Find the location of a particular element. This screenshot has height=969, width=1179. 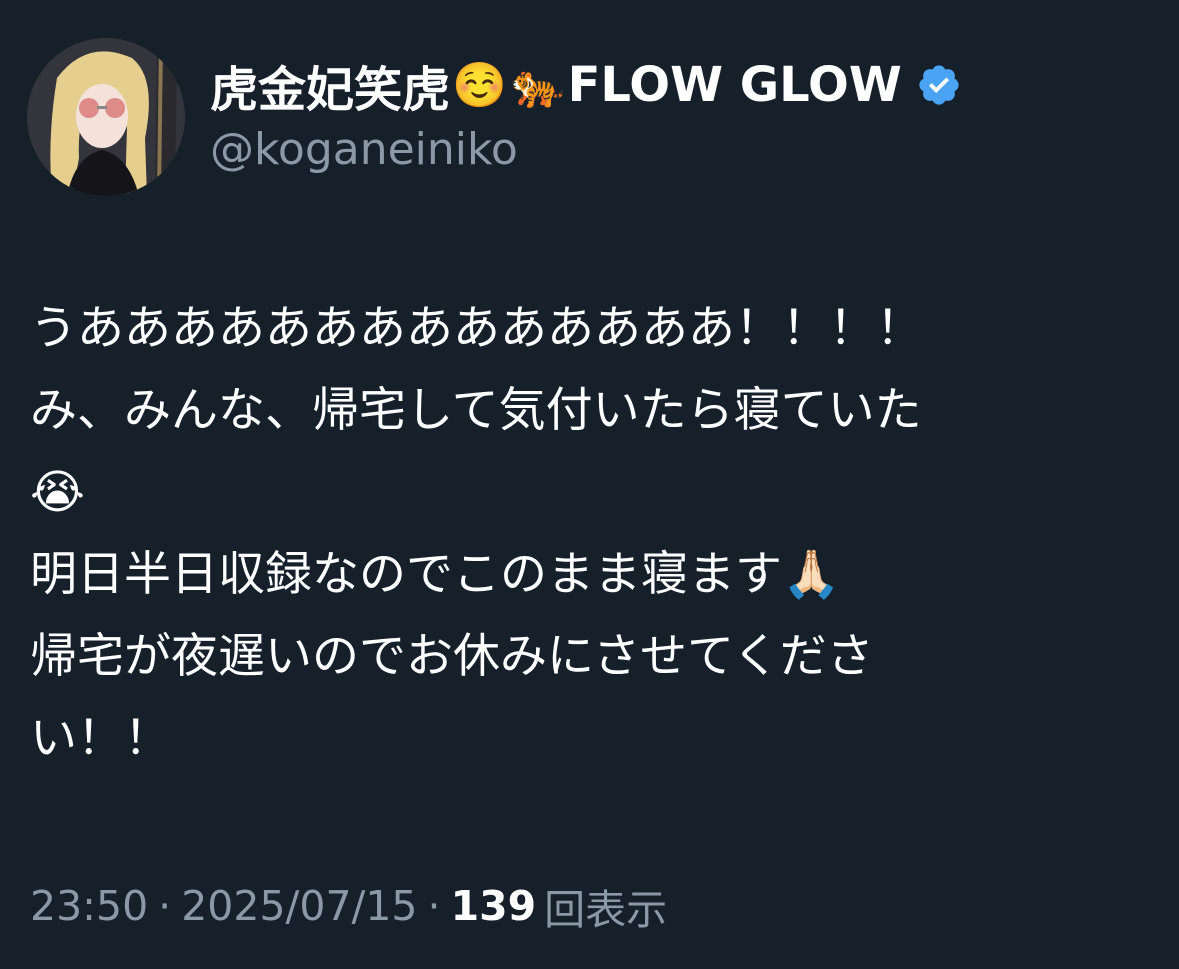

avatar is located at coordinates (106, 117).